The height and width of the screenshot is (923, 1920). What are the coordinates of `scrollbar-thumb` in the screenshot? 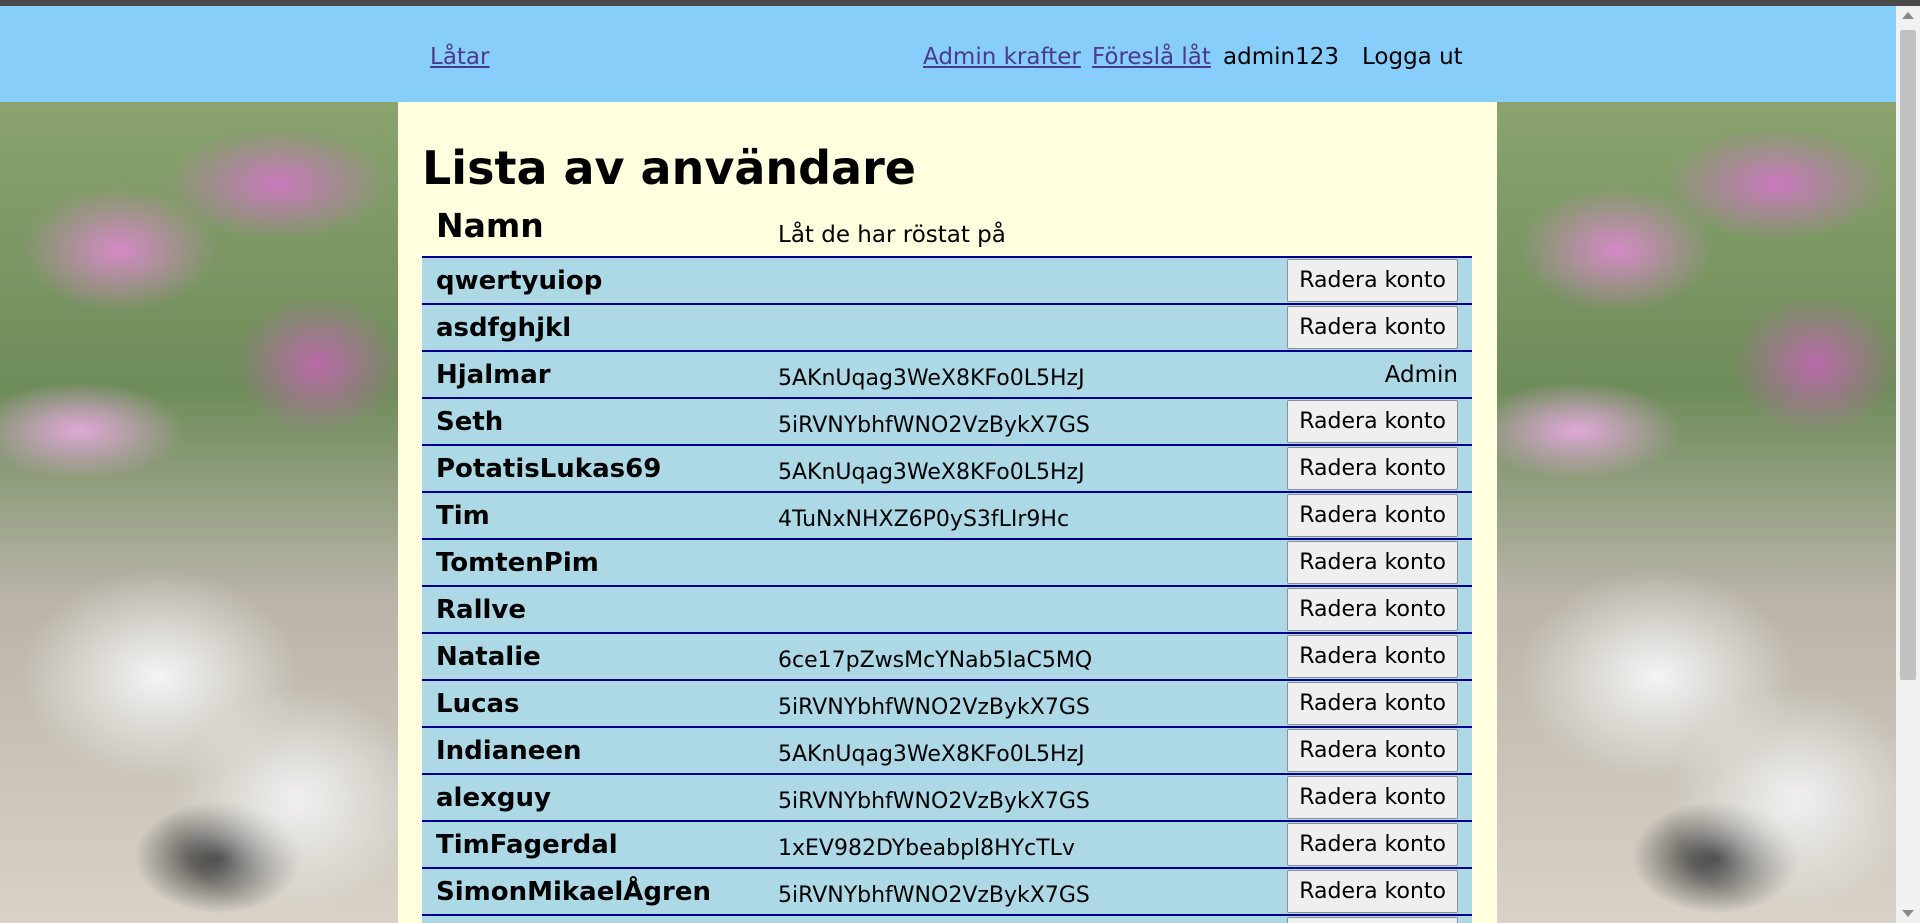 It's located at (1908, 355).